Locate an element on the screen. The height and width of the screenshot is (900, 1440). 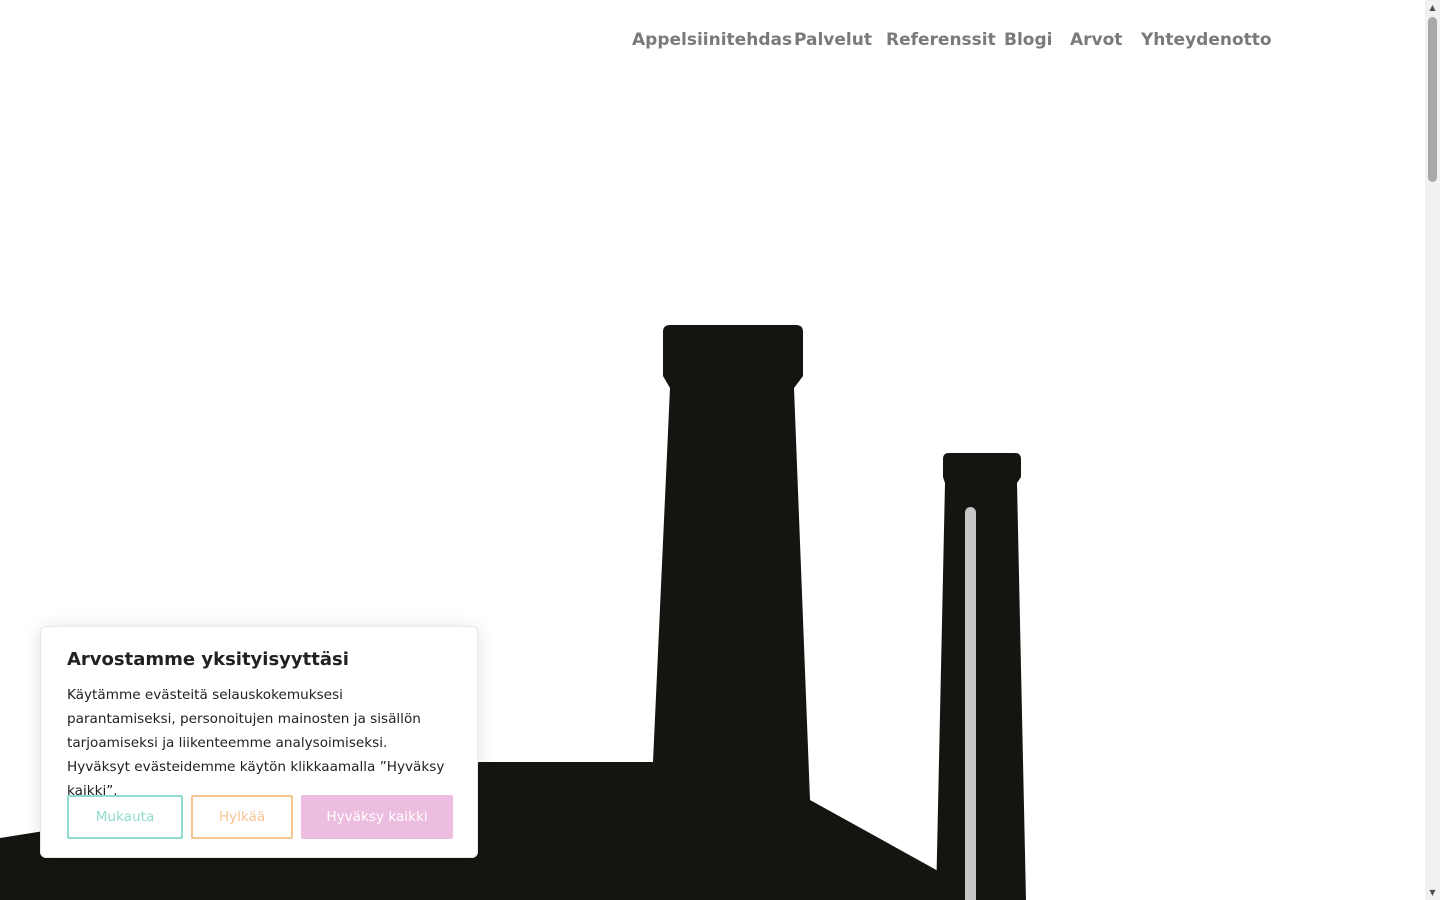
reject-button: Hylkää is located at coordinates (242, 817).